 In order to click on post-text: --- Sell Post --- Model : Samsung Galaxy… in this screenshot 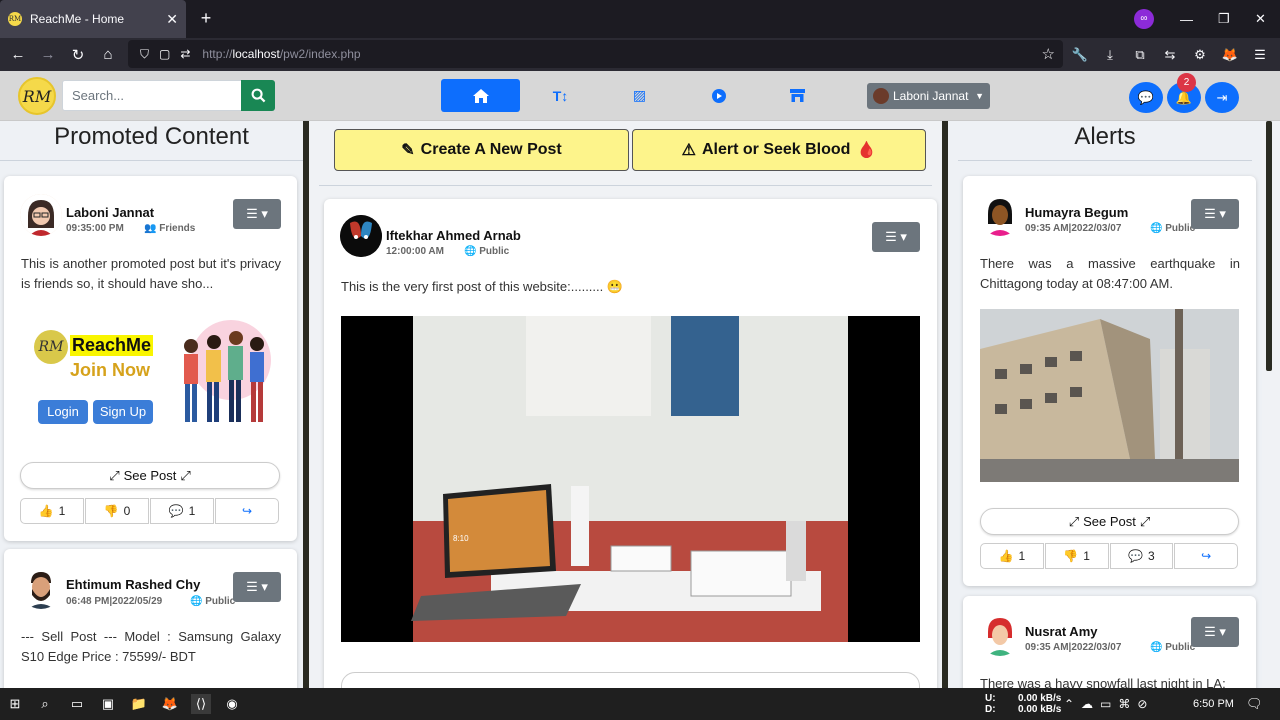, I will do `click(151, 646)`.